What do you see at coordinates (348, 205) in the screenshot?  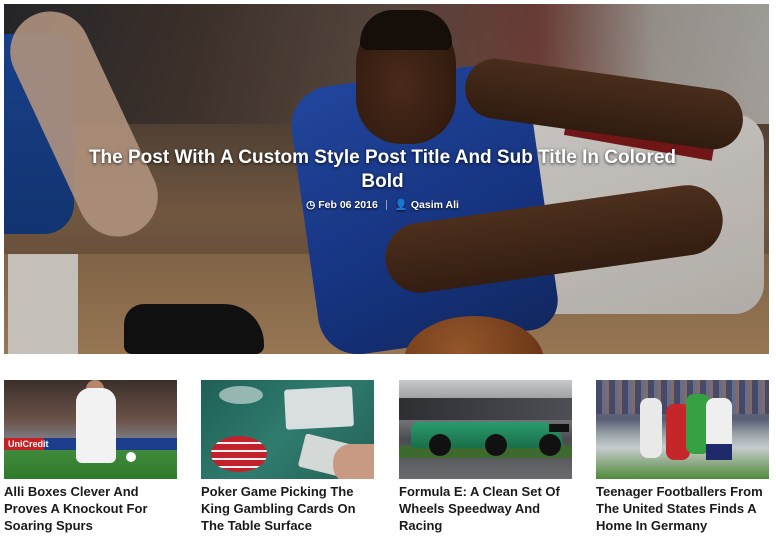 I see `post-date-text: Feb 06 2016` at bounding box center [348, 205].